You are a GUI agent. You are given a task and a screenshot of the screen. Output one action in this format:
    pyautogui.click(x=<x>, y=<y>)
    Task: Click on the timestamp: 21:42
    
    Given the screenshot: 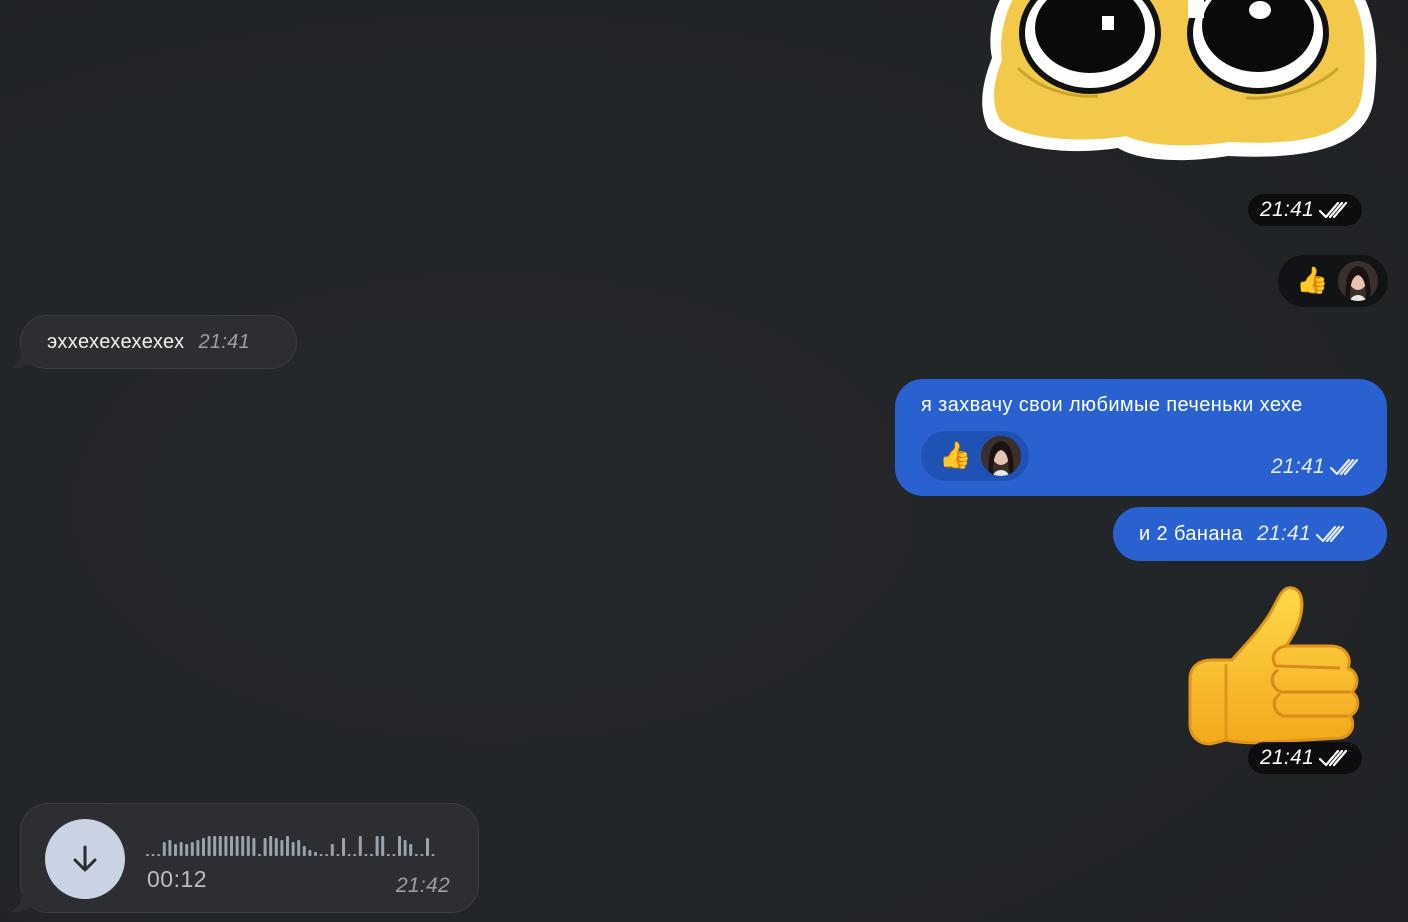 What is the action you would take?
    pyautogui.click(x=422, y=885)
    